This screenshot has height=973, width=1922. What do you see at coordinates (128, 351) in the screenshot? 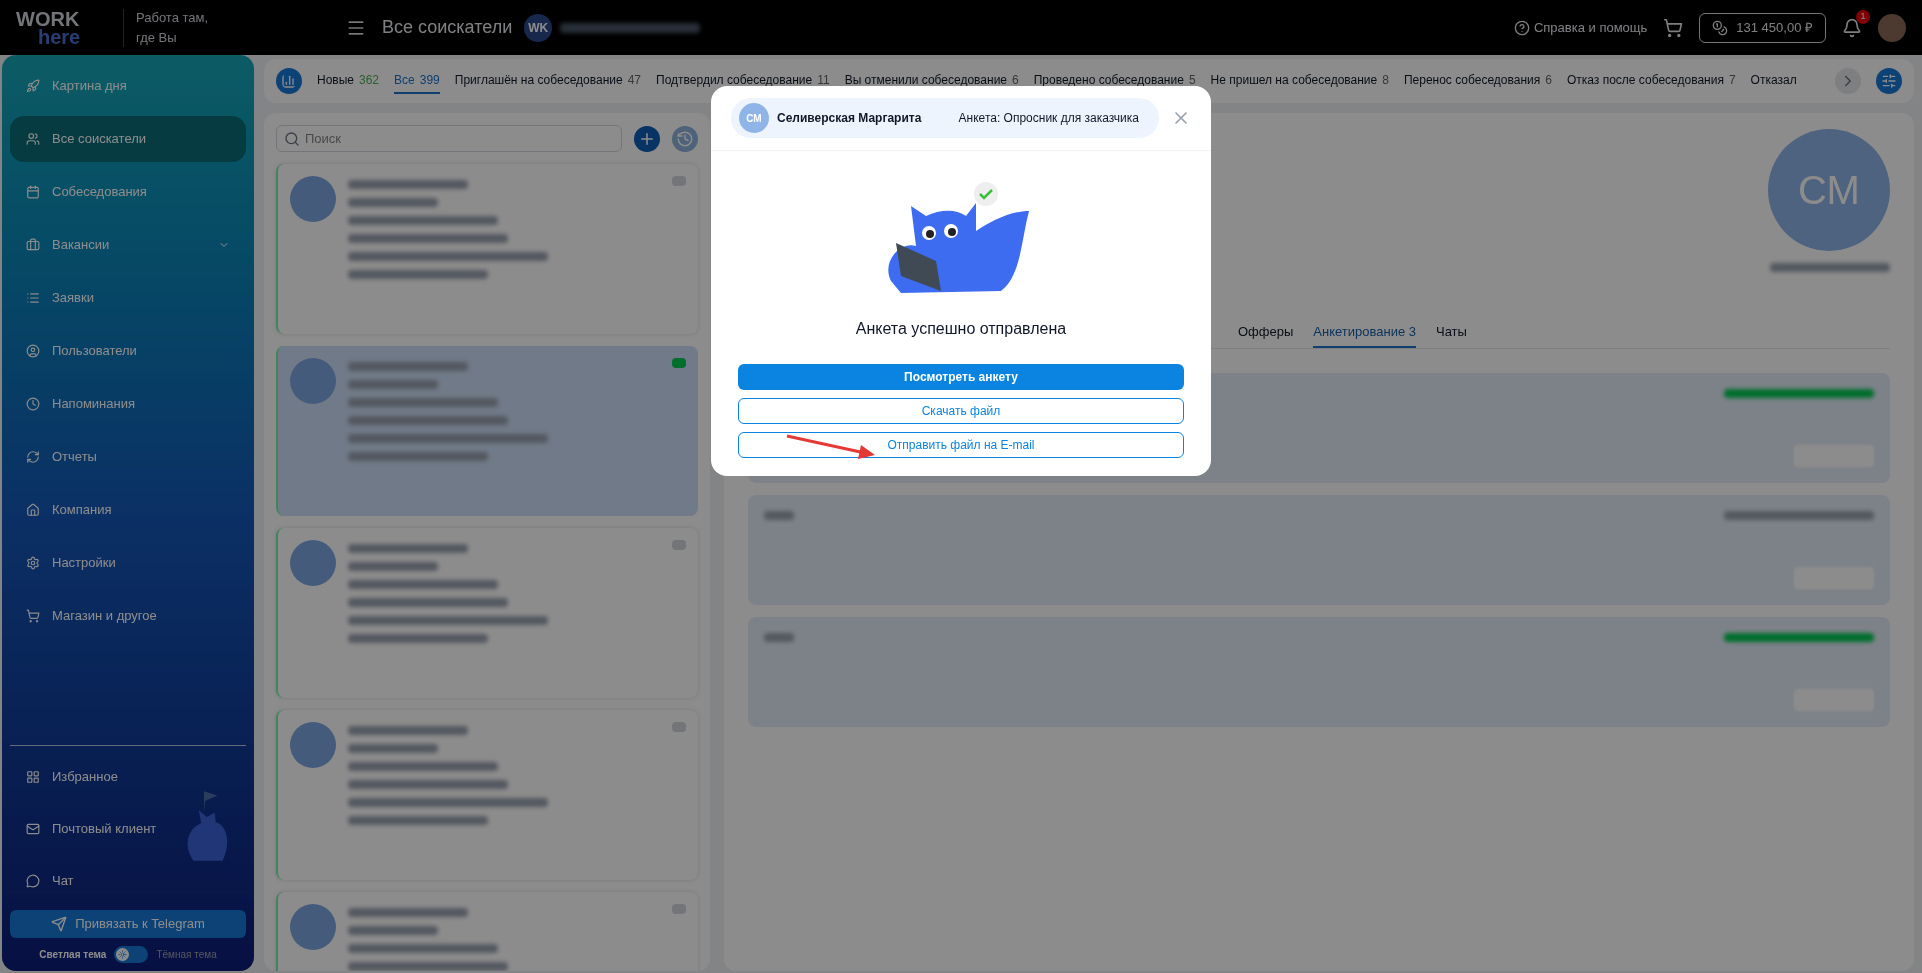
I see `sidebar-item: Пользователи` at bounding box center [128, 351].